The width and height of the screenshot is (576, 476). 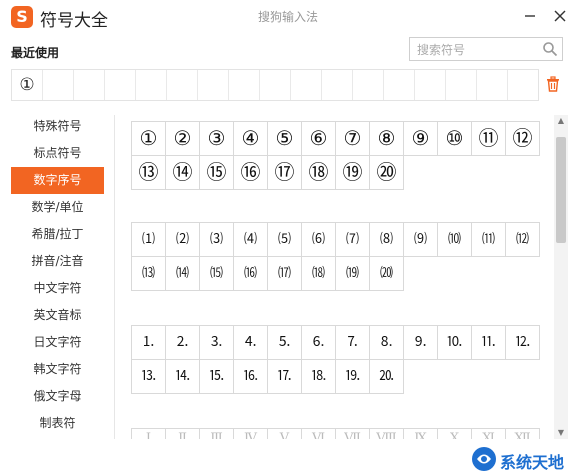 What do you see at coordinates (285, 139) in the screenshot?
I see `symbol-cell: ⑤` at bounding box center [285, 139].